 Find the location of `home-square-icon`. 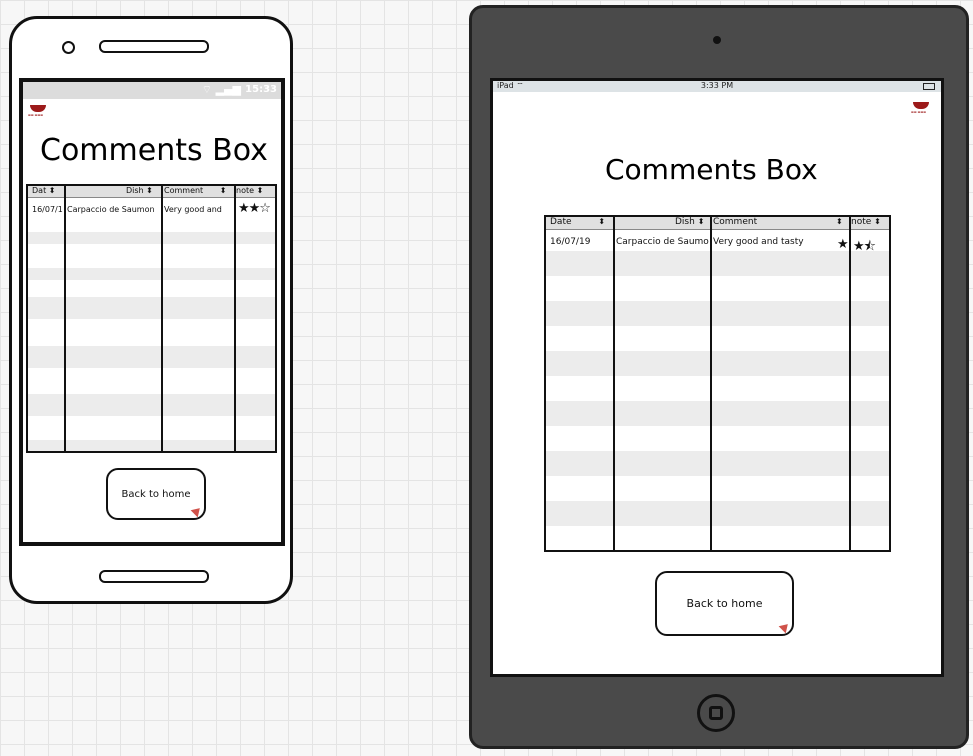

home-square-icon is located at coordinates (716, 713).